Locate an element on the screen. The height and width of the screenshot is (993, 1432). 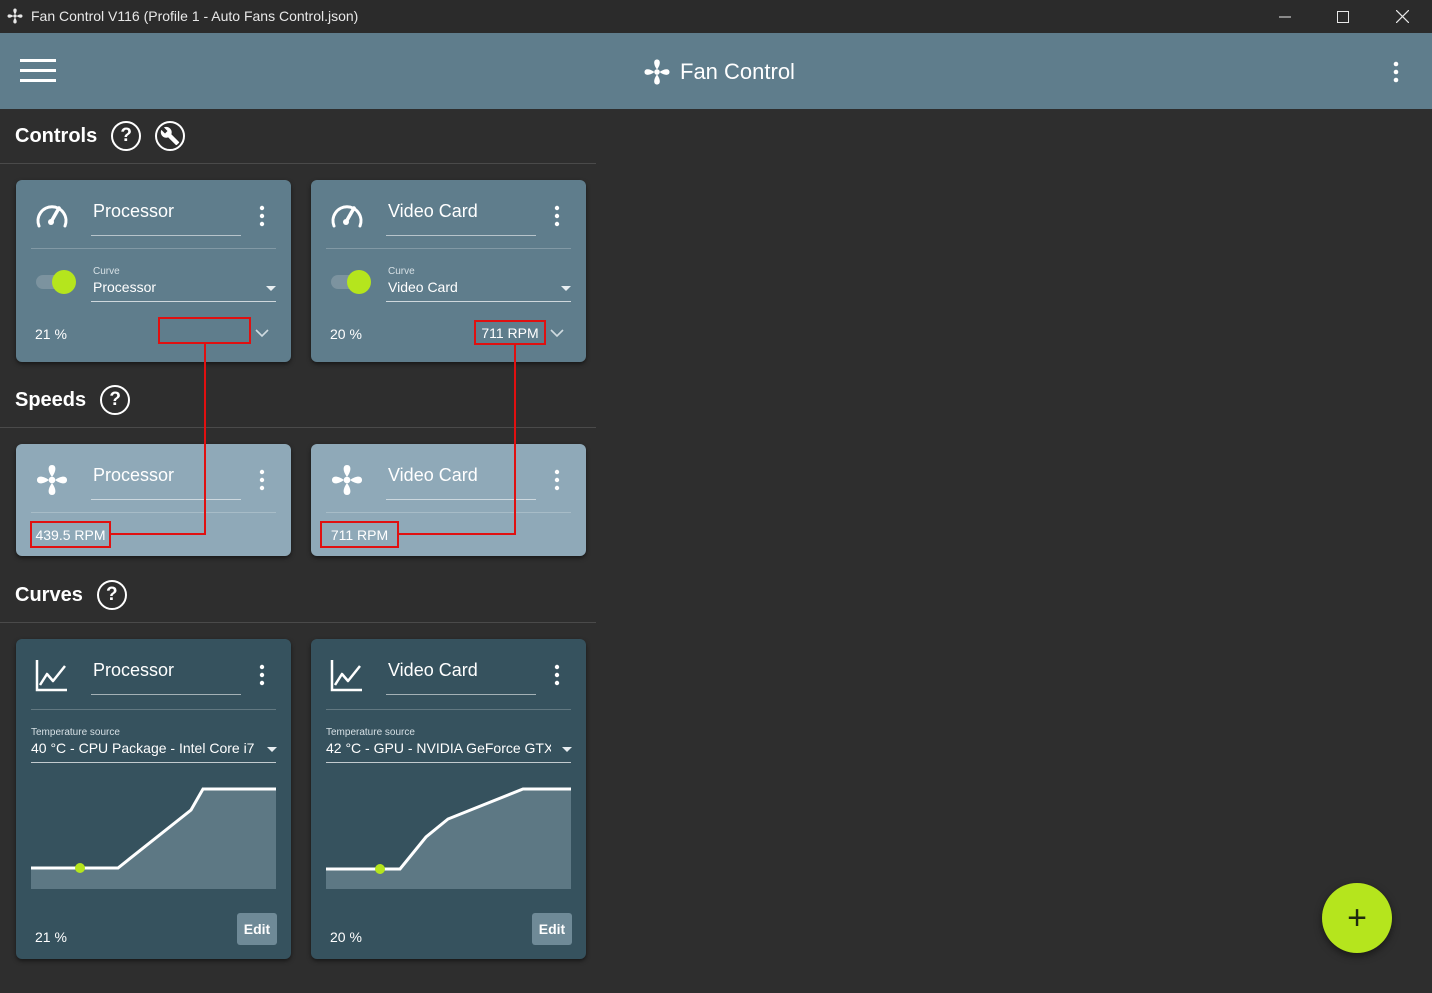
app-brand: Fan Control is located at coordinates (718, 72).